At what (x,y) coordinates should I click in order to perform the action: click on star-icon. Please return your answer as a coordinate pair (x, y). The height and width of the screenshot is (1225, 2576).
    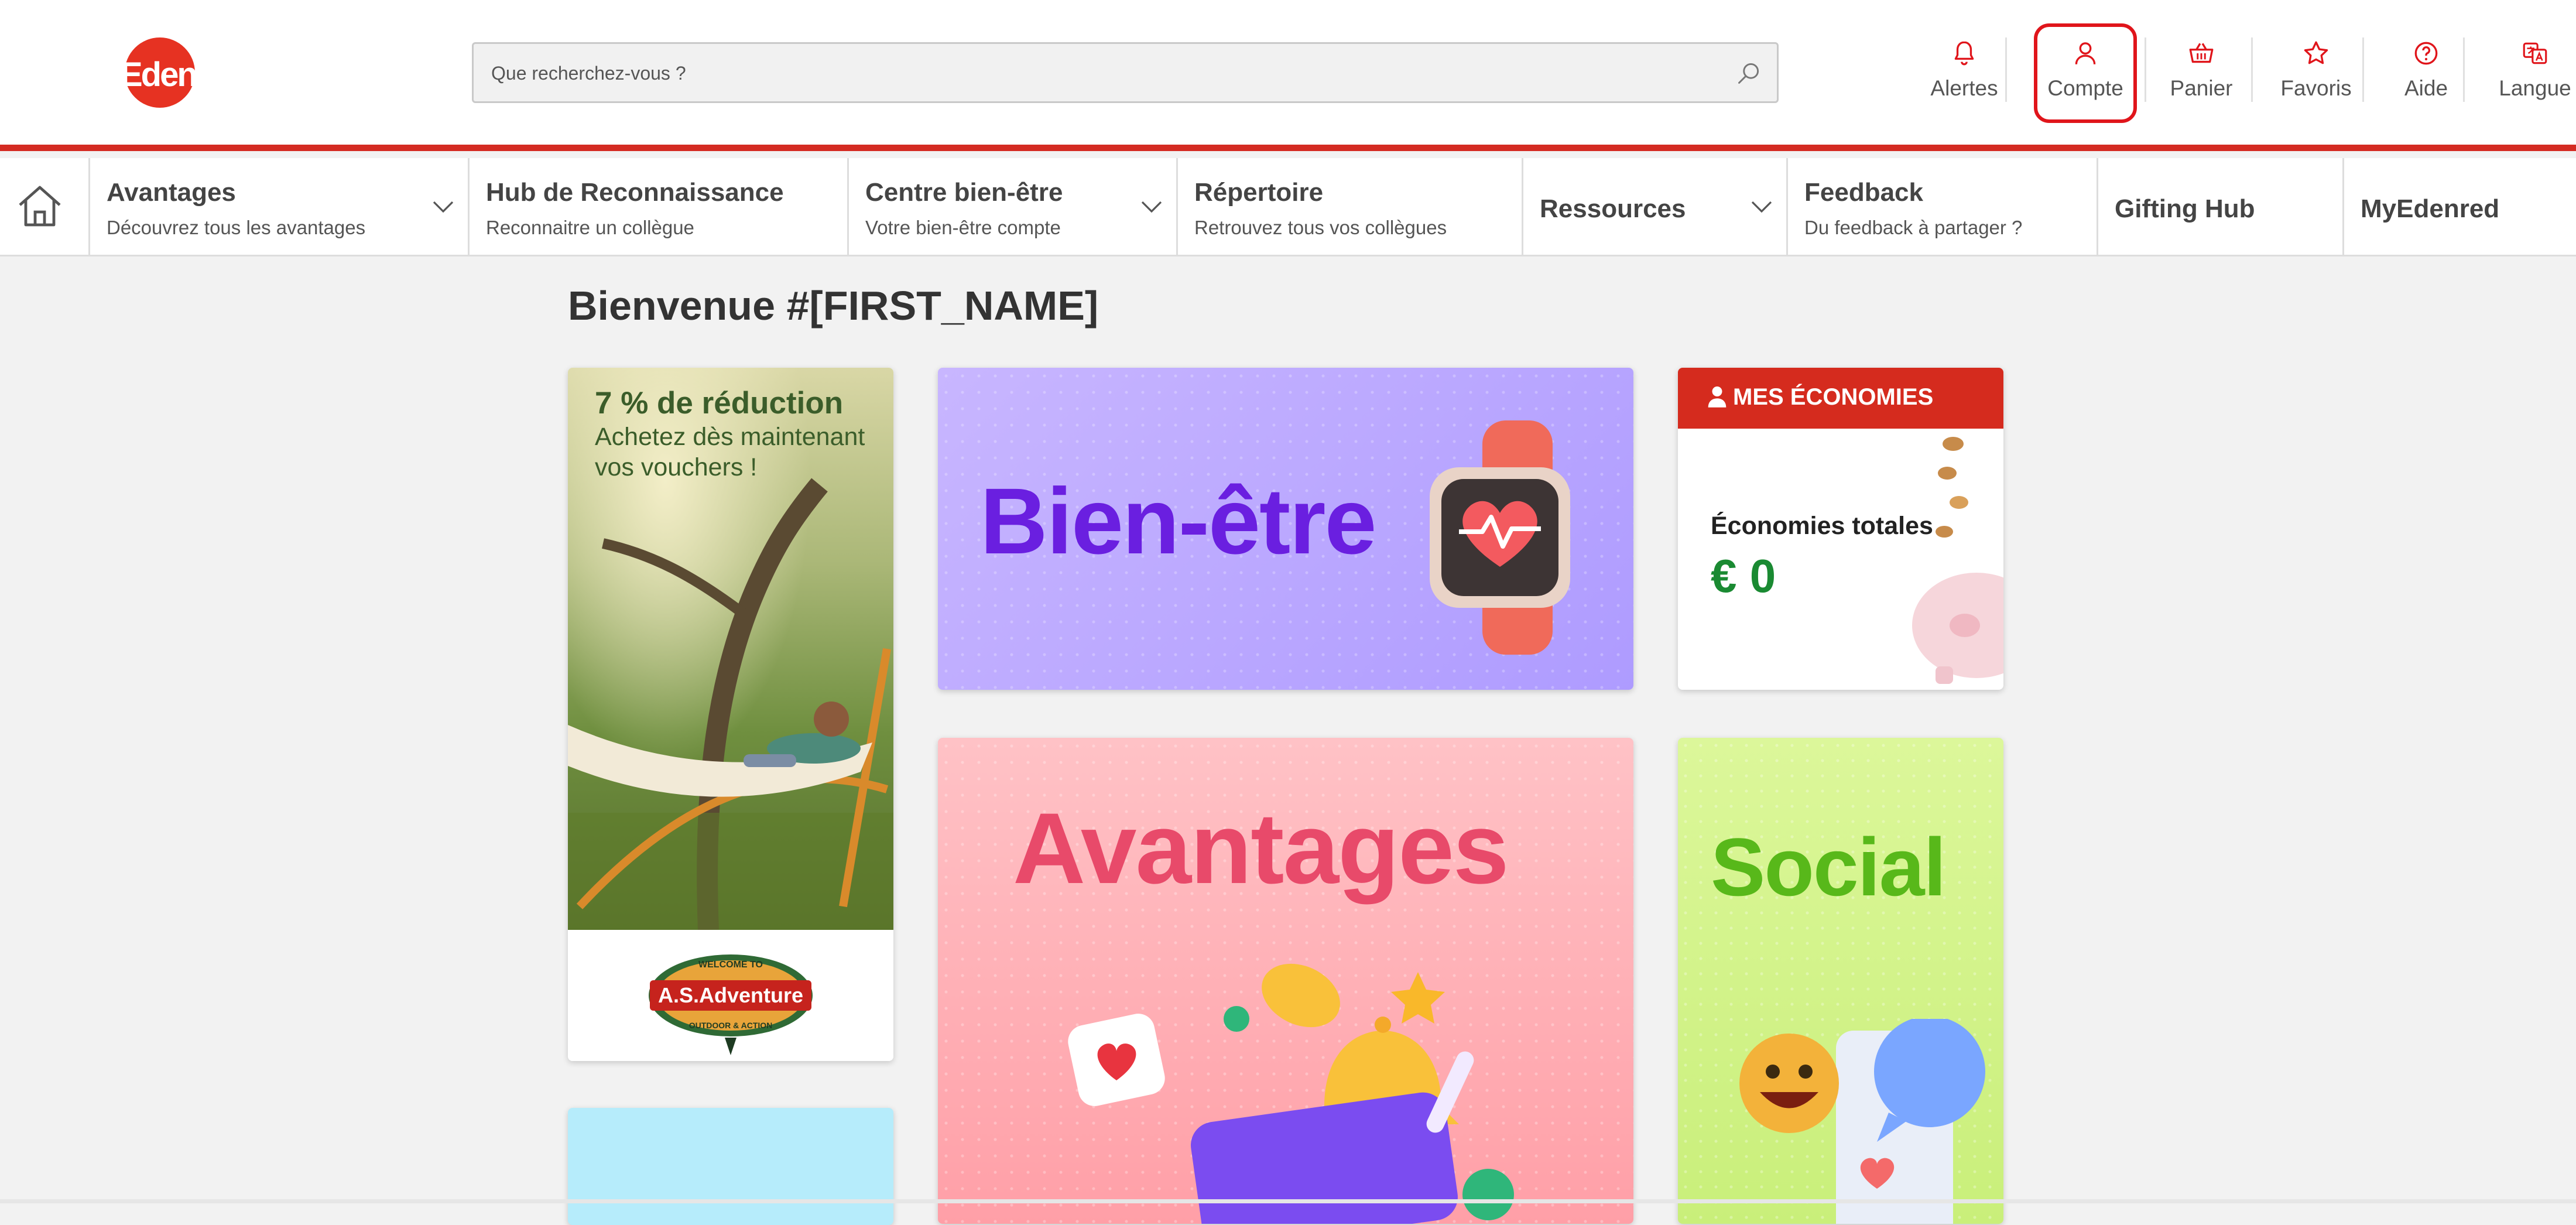
    Looking at the image, I should click on (2316, 52).